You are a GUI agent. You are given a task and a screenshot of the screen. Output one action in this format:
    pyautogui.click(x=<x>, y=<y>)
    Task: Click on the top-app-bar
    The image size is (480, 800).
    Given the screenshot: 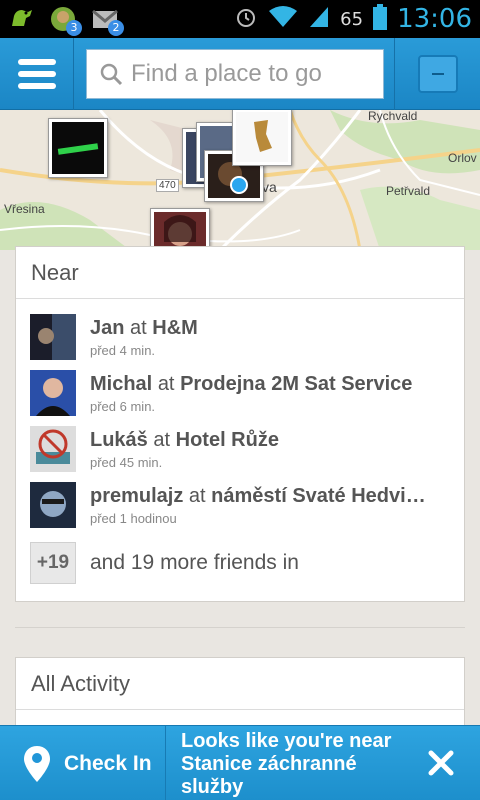 What is the action you would take?
    pyautogui.click(x=240, y=74)
    